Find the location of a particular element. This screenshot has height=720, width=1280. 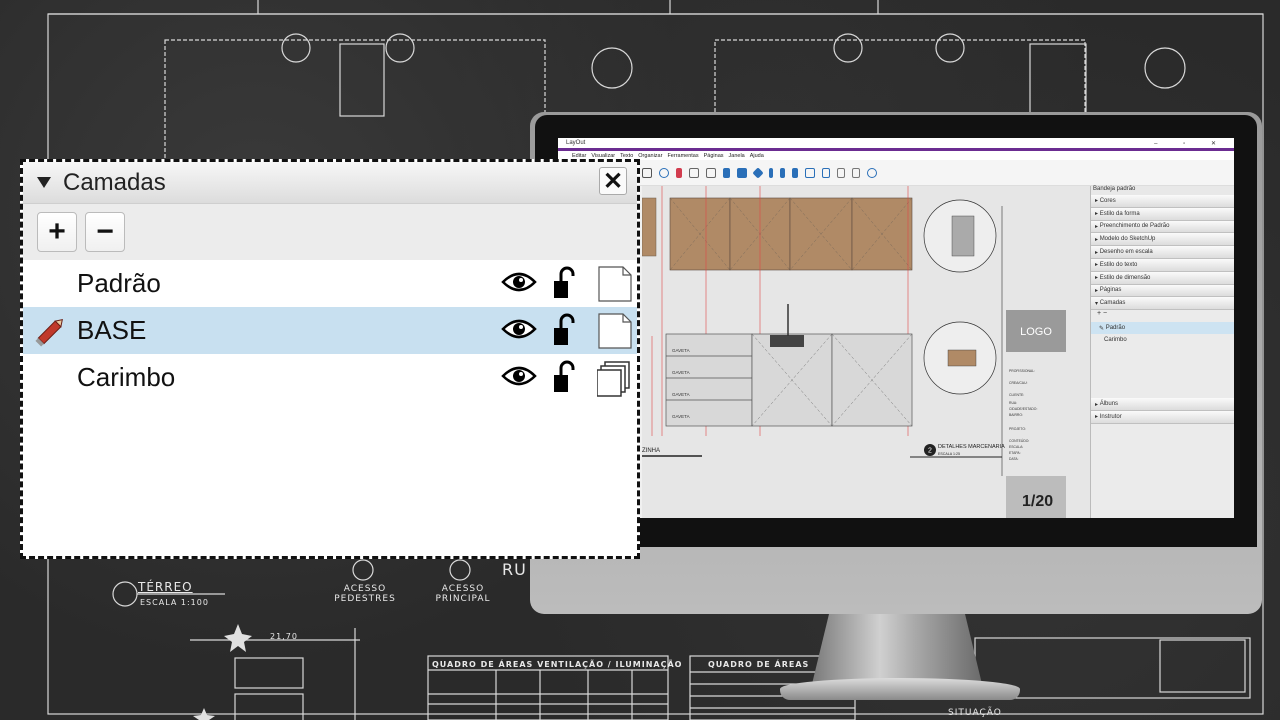

window-controls: – ▫ ✕ is located at coordinates (1191, 143).